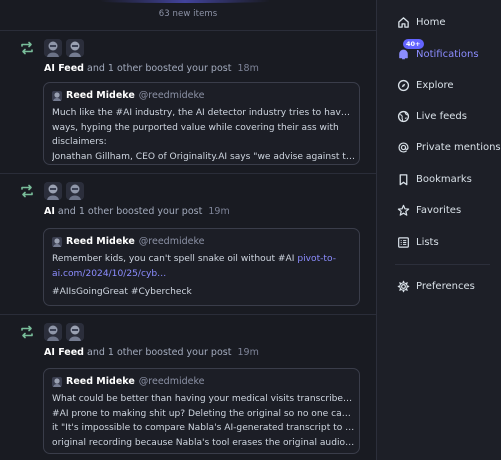 The height and width of the screenshot is (460, 501). What do you see at coordinates (442, 264) in the screenshot?
I see `sidebar-divider` at bounding box center [442, 264].